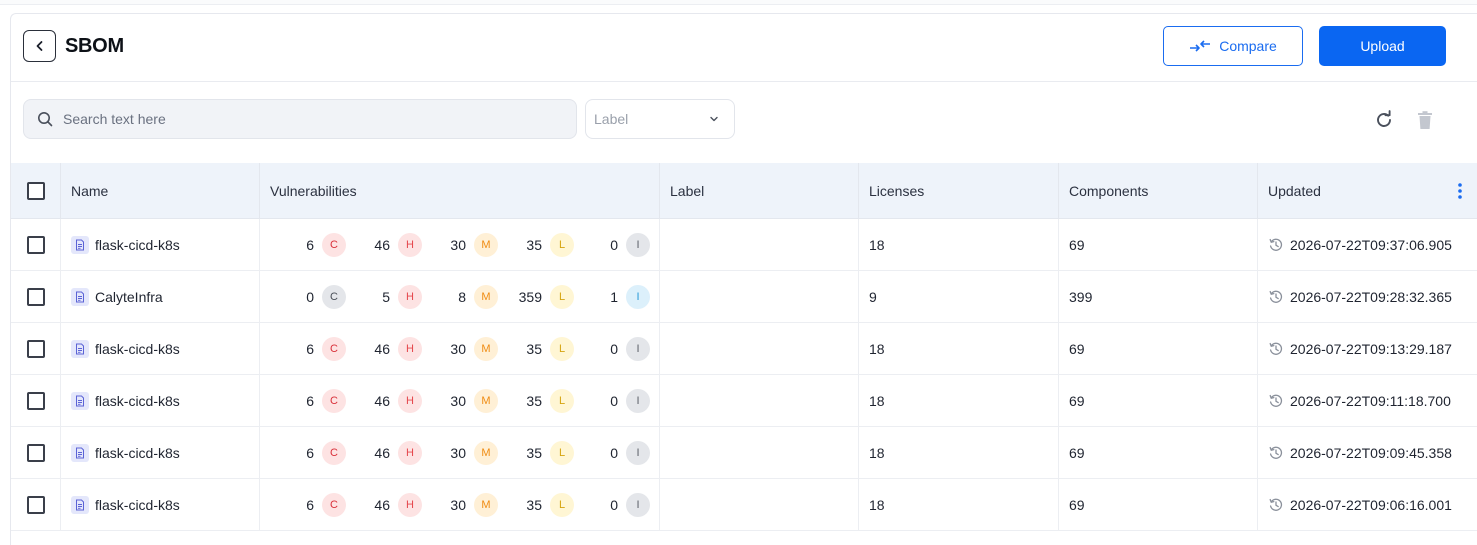  I want to click on column-header-components: Components, so click(1158, 190).